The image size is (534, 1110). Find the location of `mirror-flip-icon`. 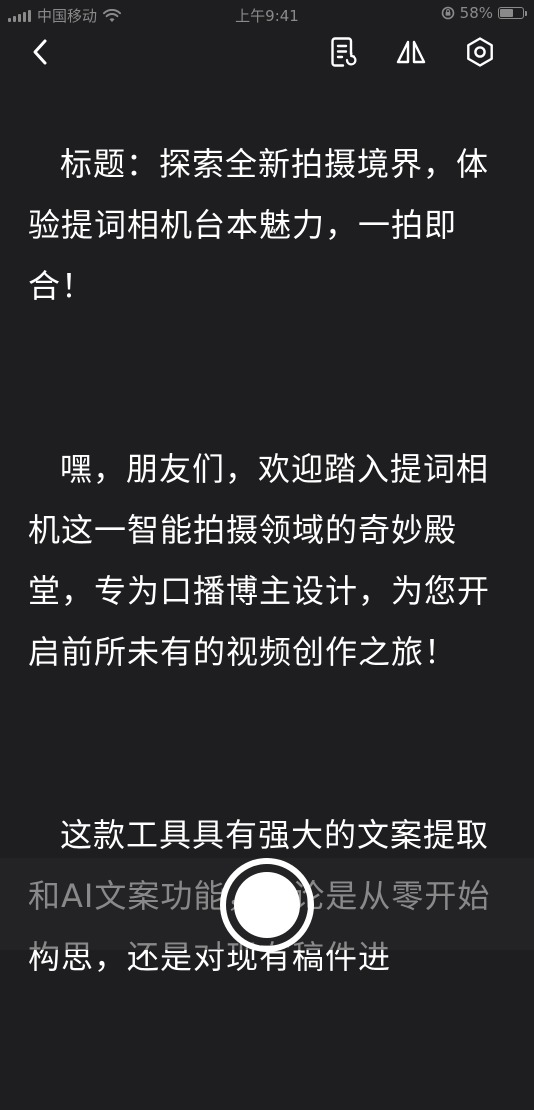

mirror-flip-icon is located at coordinates (411, 52).